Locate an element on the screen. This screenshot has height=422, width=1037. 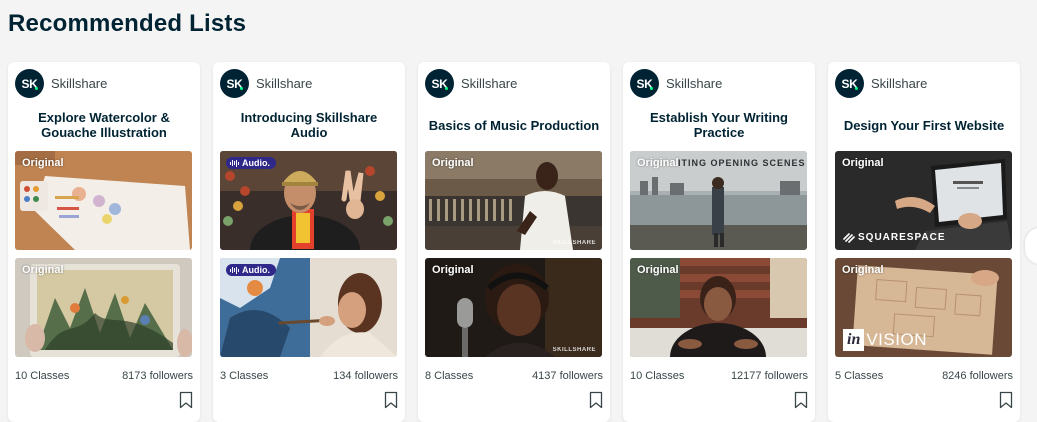
list-meta: 8 Classes 4137 followers is located at coordinates (514, 376).